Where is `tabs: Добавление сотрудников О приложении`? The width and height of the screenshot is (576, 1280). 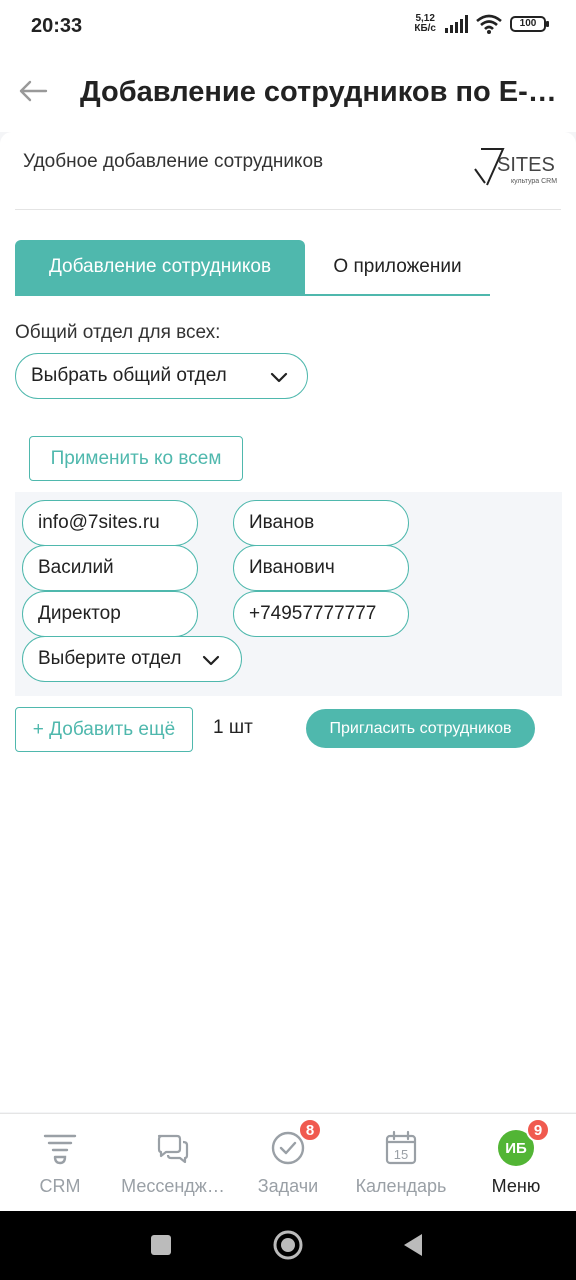 tabs: Добавление сотрудников О приложении is located at coordinates (252, 268).